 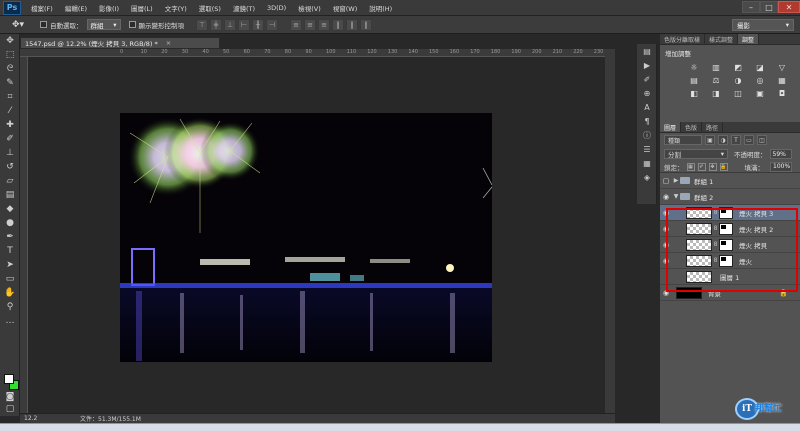 I want to click on move-tool-preset-icon: ✥▾, so click(x=18, y=25).